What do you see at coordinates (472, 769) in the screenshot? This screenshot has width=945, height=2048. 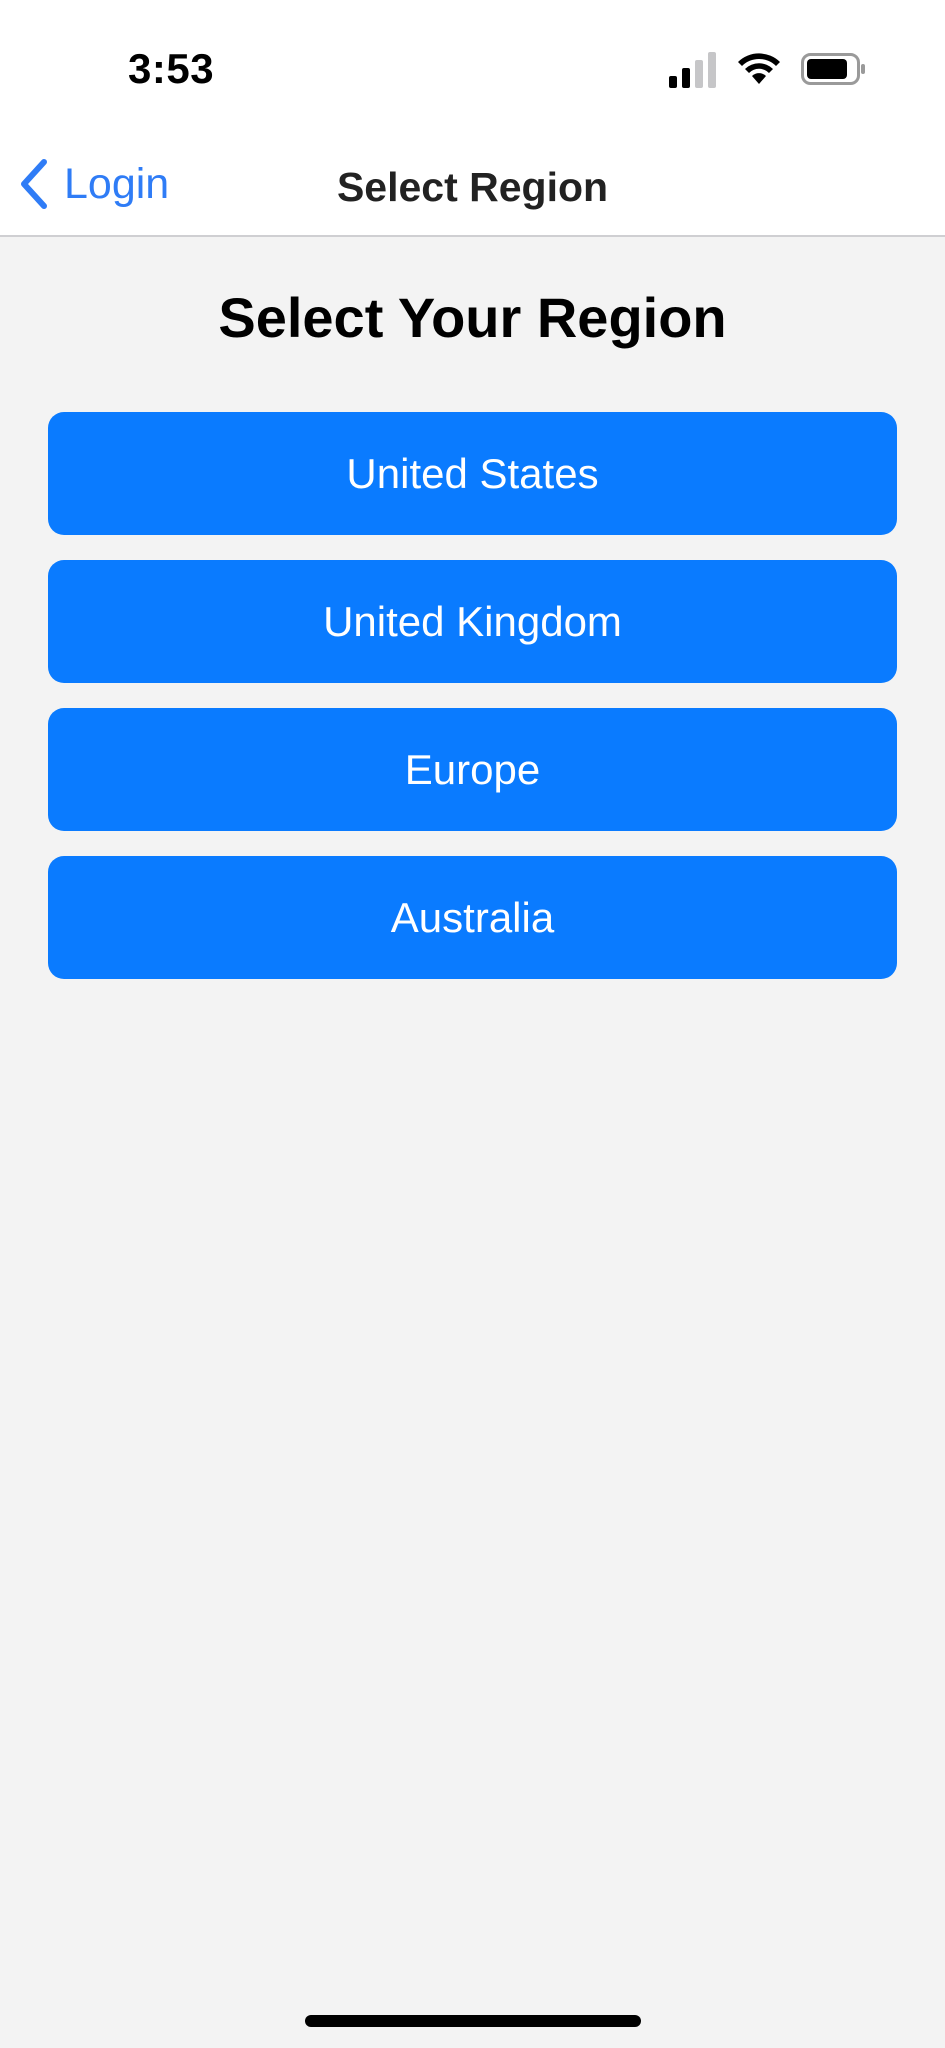 I see `region-button-europe: Europe` at bounding box center [472, 769].